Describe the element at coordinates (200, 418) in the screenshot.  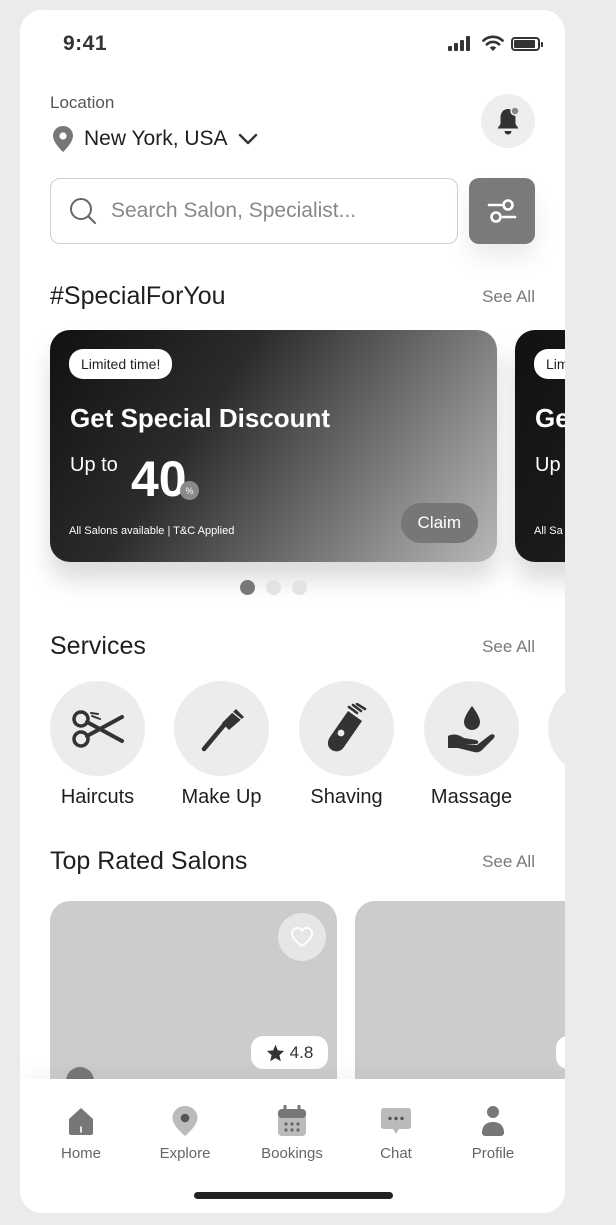
I see `promo-title: Get Special Discount` at that location.